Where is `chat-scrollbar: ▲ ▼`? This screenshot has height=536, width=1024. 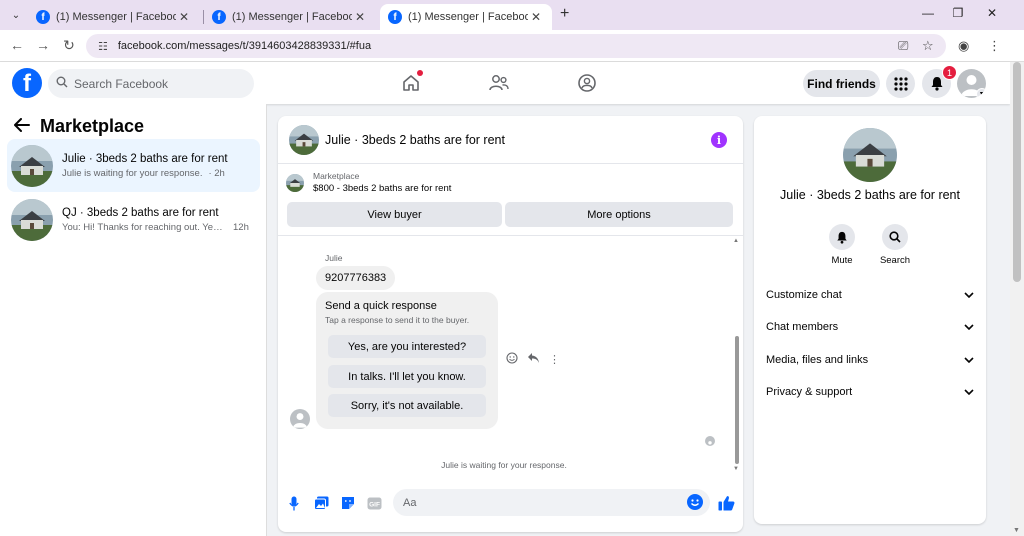 chat-scrollbar: ▲ ▼ is located at coordinates (737, 355).